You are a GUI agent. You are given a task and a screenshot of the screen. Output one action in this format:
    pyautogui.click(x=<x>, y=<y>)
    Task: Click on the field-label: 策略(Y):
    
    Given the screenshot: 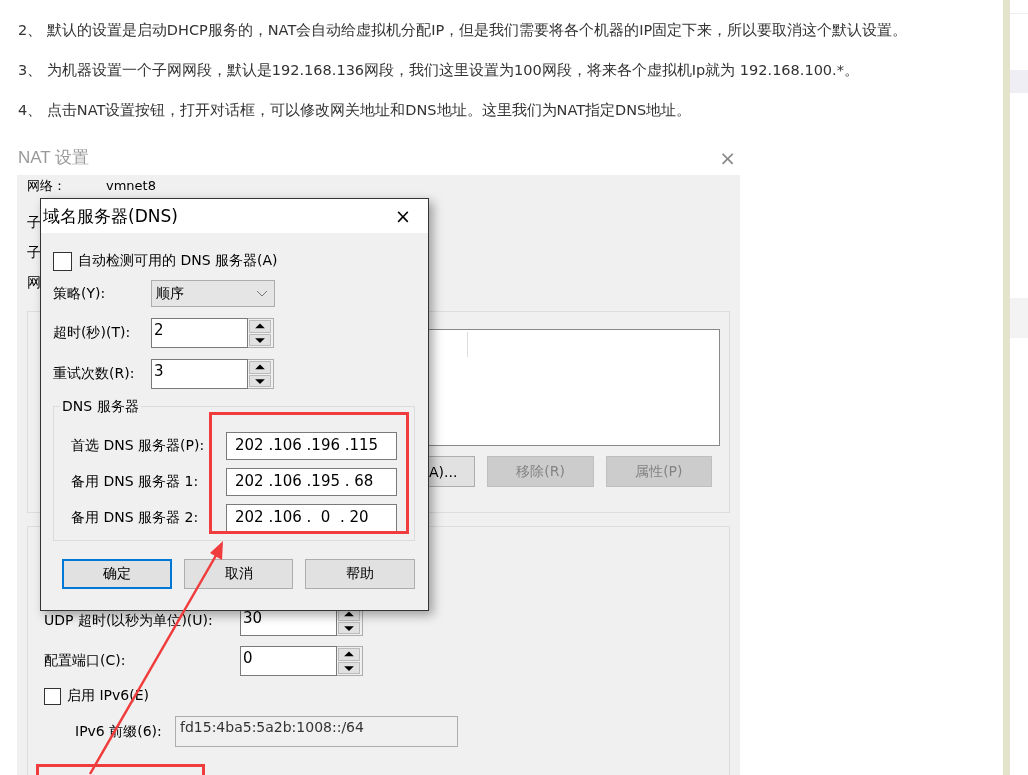 What is the action you would take?
    pyautogui.click(x=80, y=293)
    